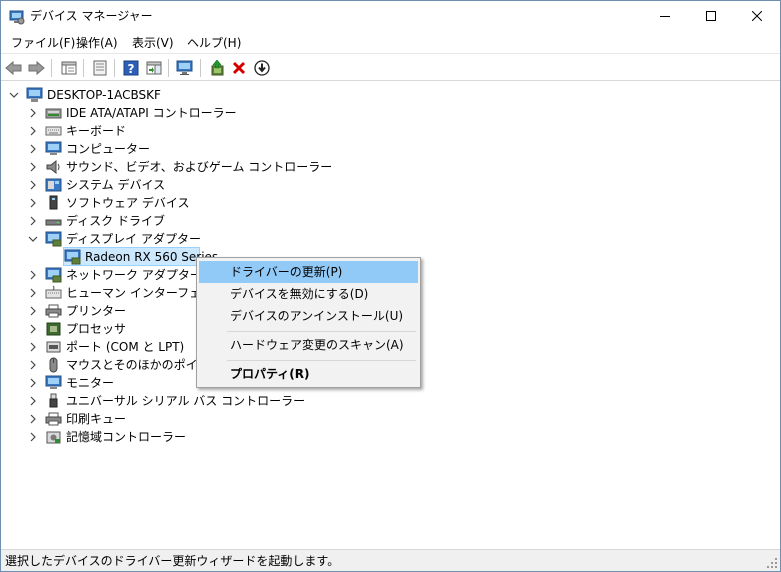 The width and height of the screenshot is (781, 572). I want to click on tree-item-label: ネットワーク アダプター, so click(134, 275).